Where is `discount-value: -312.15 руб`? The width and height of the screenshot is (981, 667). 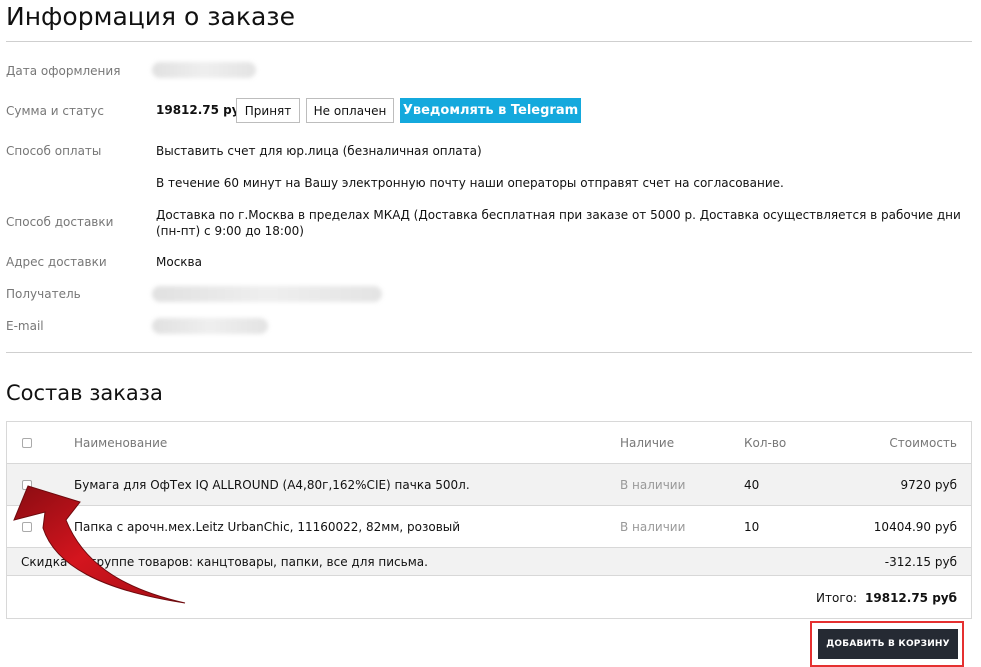 discount-value: -312.15 руб is located at coordinates (920, 562).